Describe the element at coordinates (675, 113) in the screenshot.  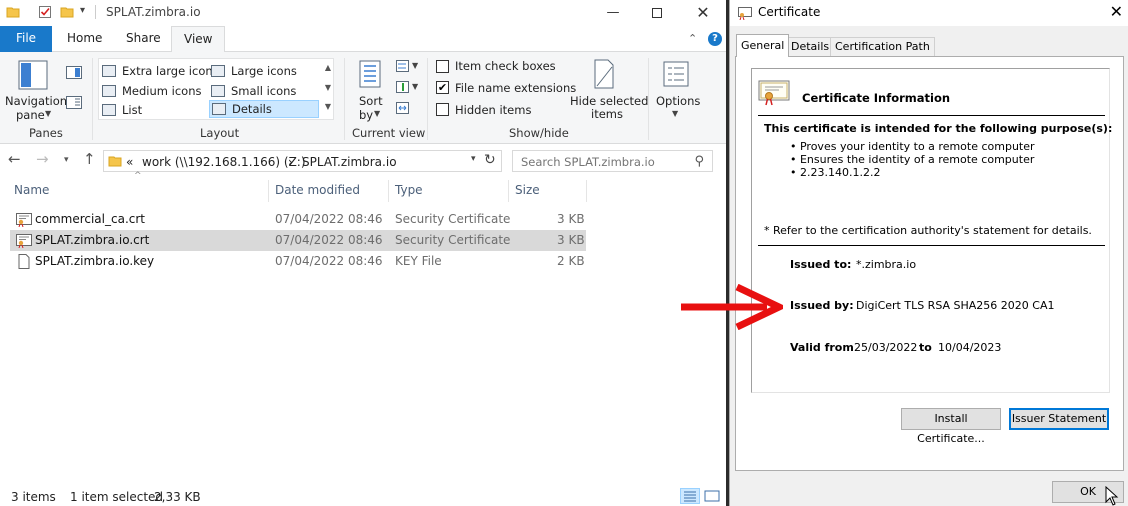
I see `options-dropdown-icon: ▼` at that location.